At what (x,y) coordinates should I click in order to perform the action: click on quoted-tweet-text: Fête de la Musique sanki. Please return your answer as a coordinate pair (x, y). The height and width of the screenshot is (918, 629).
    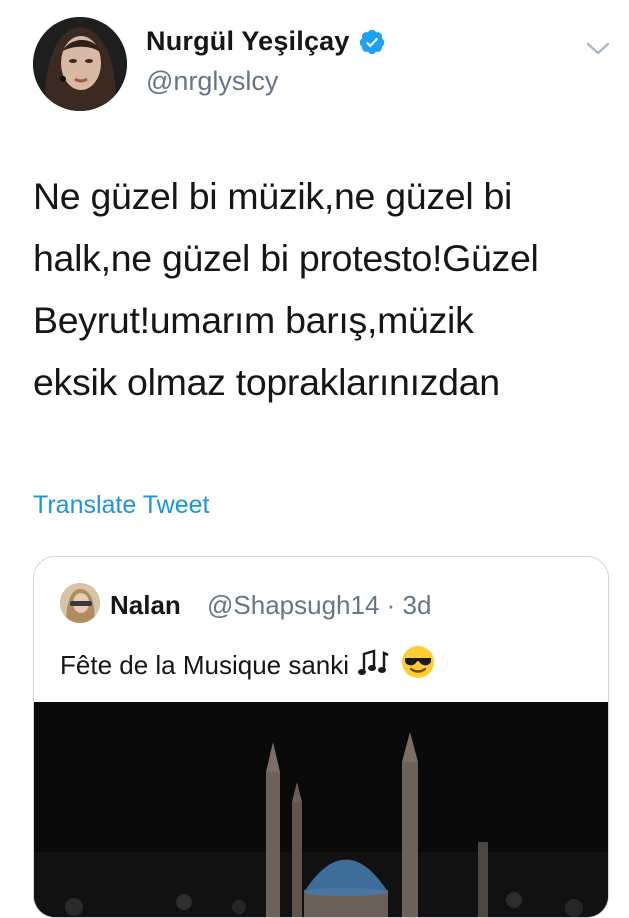
    Looking at the image, I should click on (205, 665).